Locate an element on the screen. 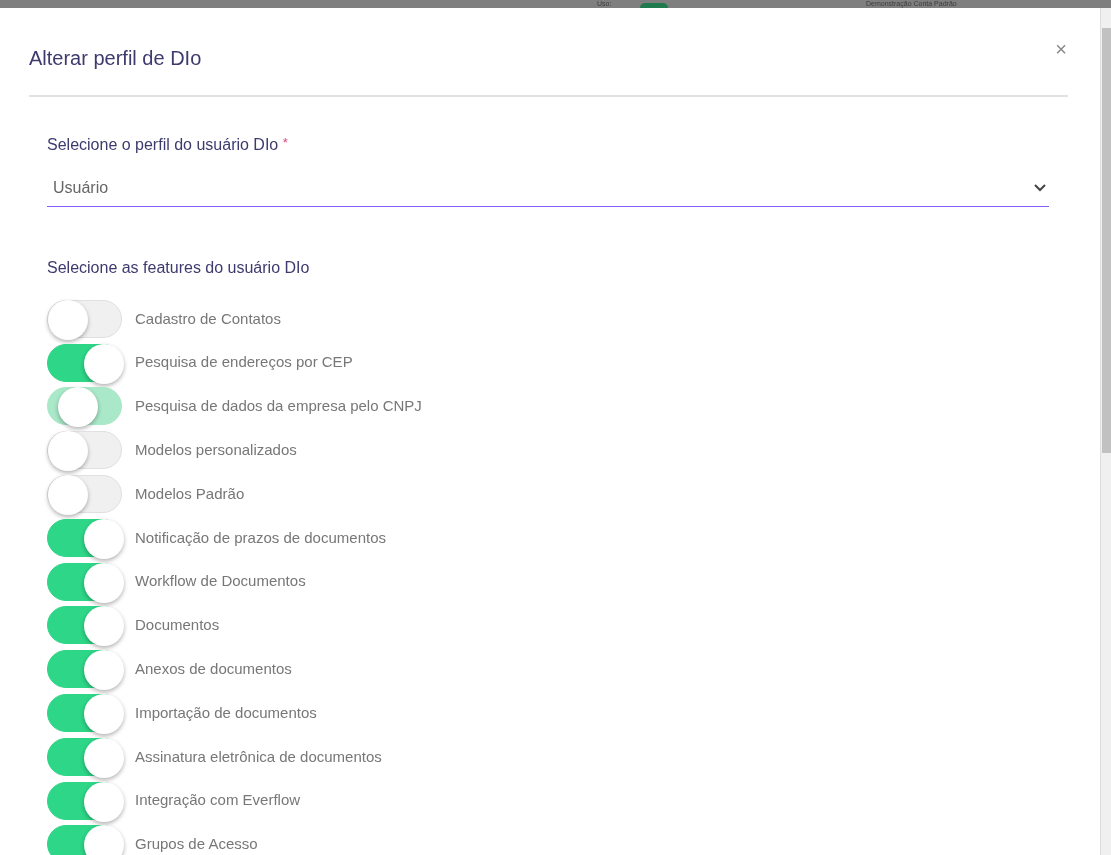 Image resolution: width=1111 pixels, height=855 pixels. feature-label: Modelos Padrão is located at coordinates (190, 493).